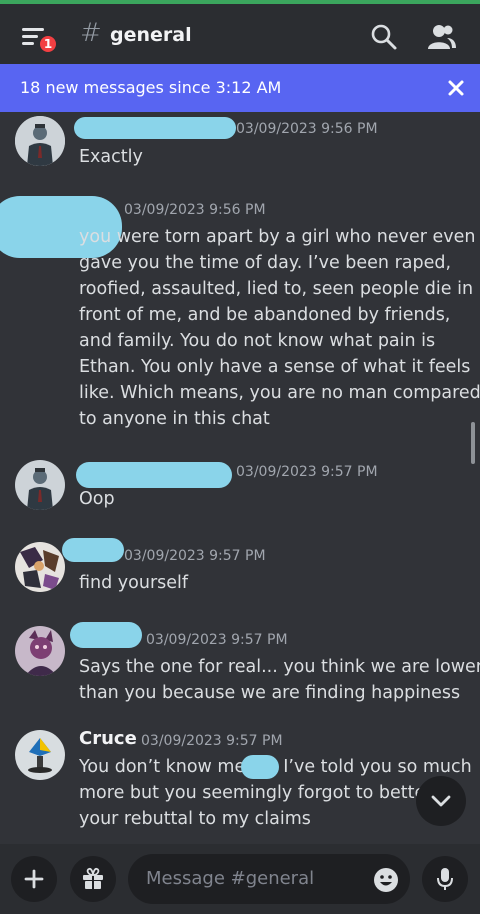  I want to click on add-attachment-button, so click(34, 879).